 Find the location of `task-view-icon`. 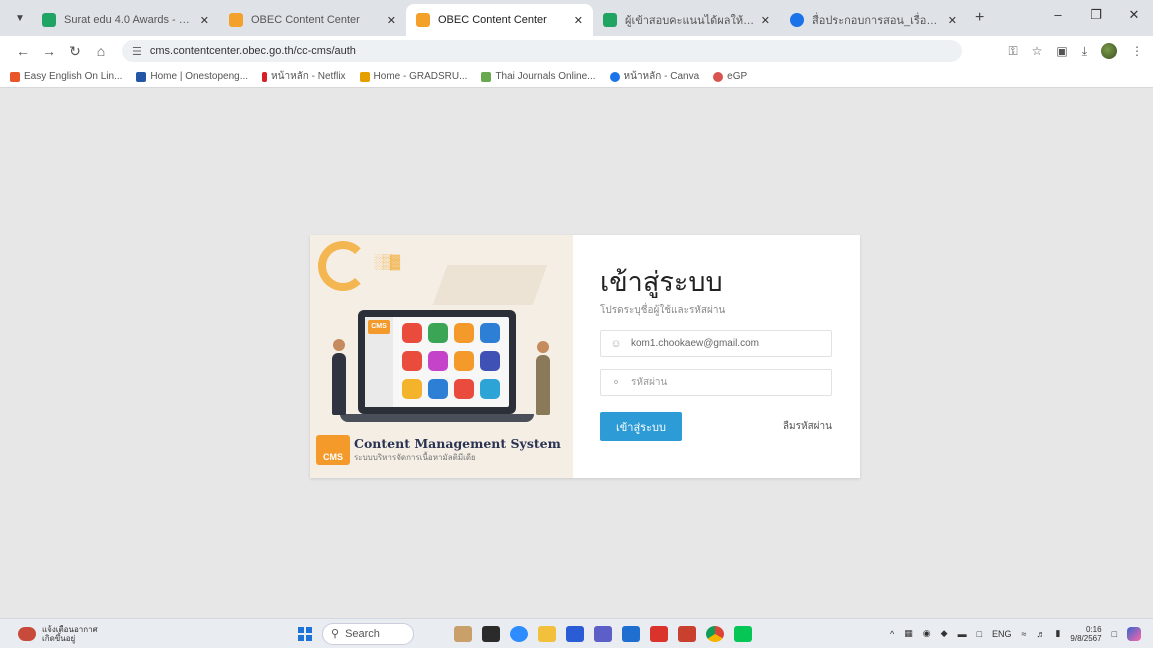

task-view-icon is located at coordinates (491, 633).